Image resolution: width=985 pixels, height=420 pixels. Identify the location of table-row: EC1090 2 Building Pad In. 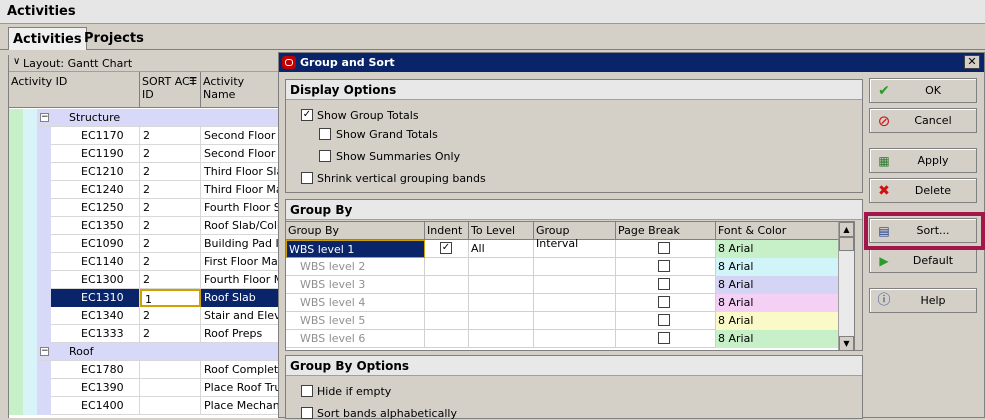
(143, 244).